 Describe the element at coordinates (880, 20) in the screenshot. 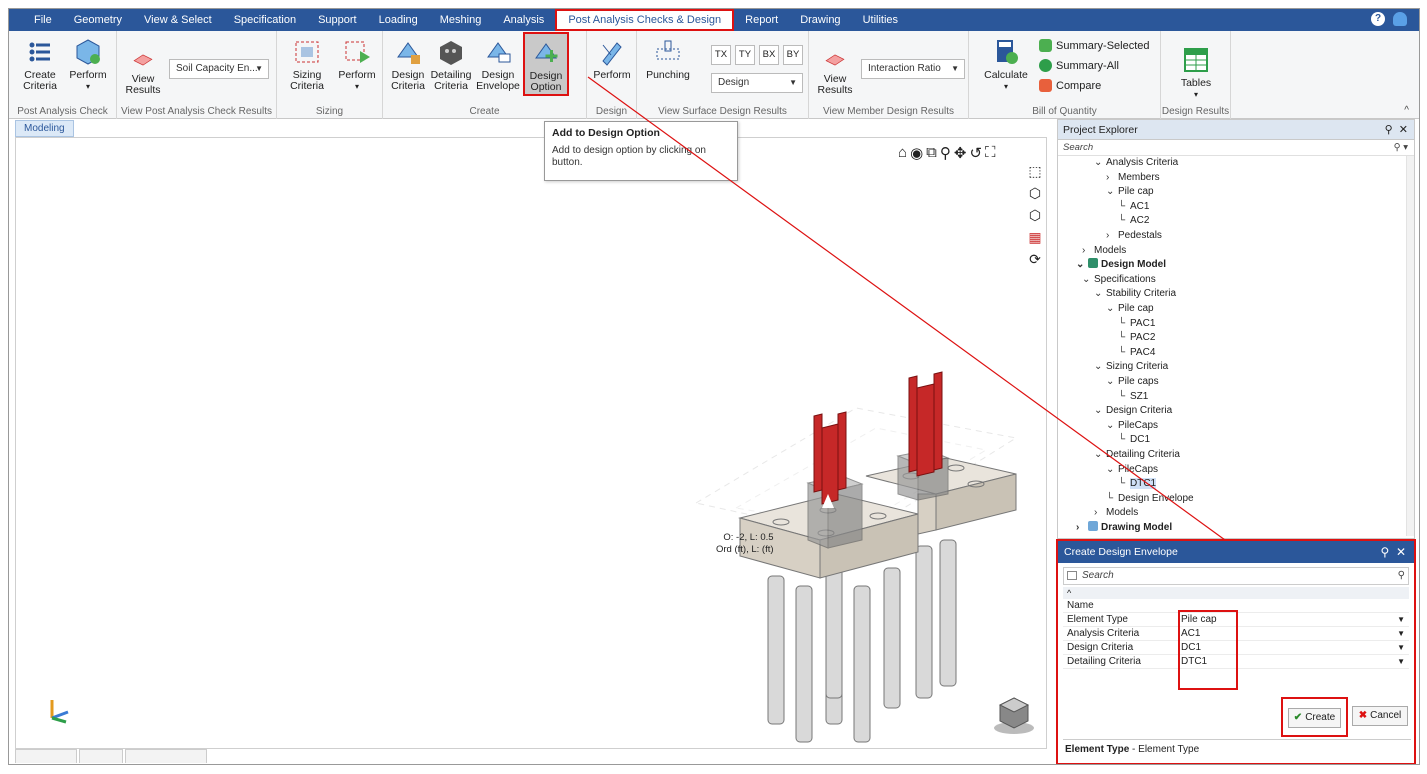

I see `menu-utilities: Utilities` at that location.